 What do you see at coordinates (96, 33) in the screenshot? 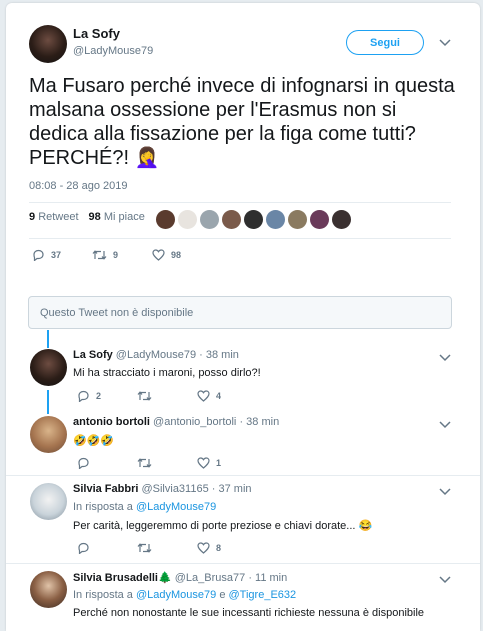
I see `author-name: La Sofy` at bounding box center [96, 33].